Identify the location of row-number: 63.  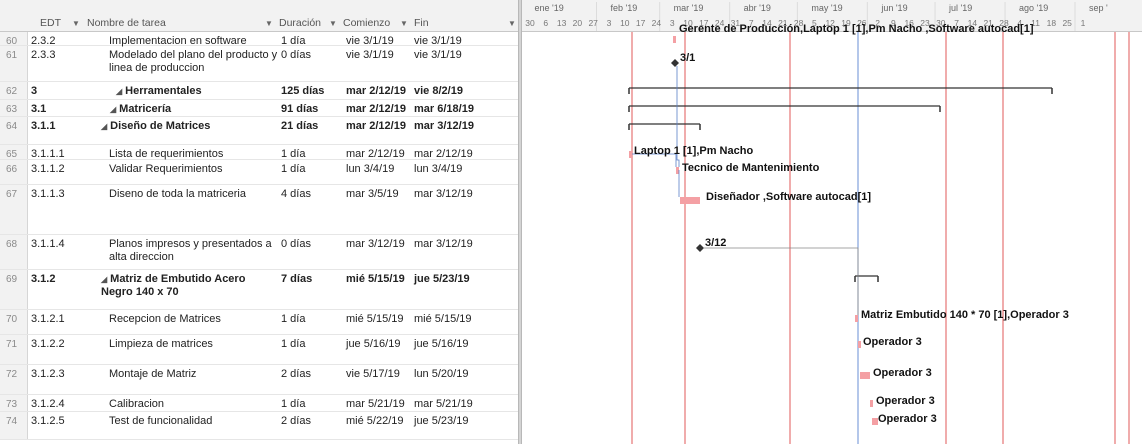
(14, 108).